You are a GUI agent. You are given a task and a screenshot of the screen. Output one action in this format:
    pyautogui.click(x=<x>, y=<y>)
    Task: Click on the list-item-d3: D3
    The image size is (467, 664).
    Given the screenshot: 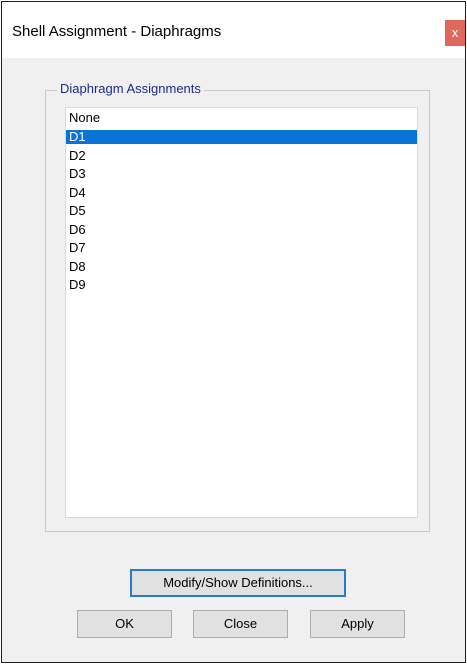 What is the action you would take?
    pyautogui.click(x=241, y=174)
    